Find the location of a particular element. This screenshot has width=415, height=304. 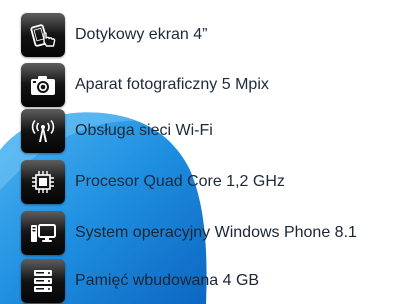

feature-item-touchscreen: Dotykowy ekran 4” is located at coordinates (114, 35).